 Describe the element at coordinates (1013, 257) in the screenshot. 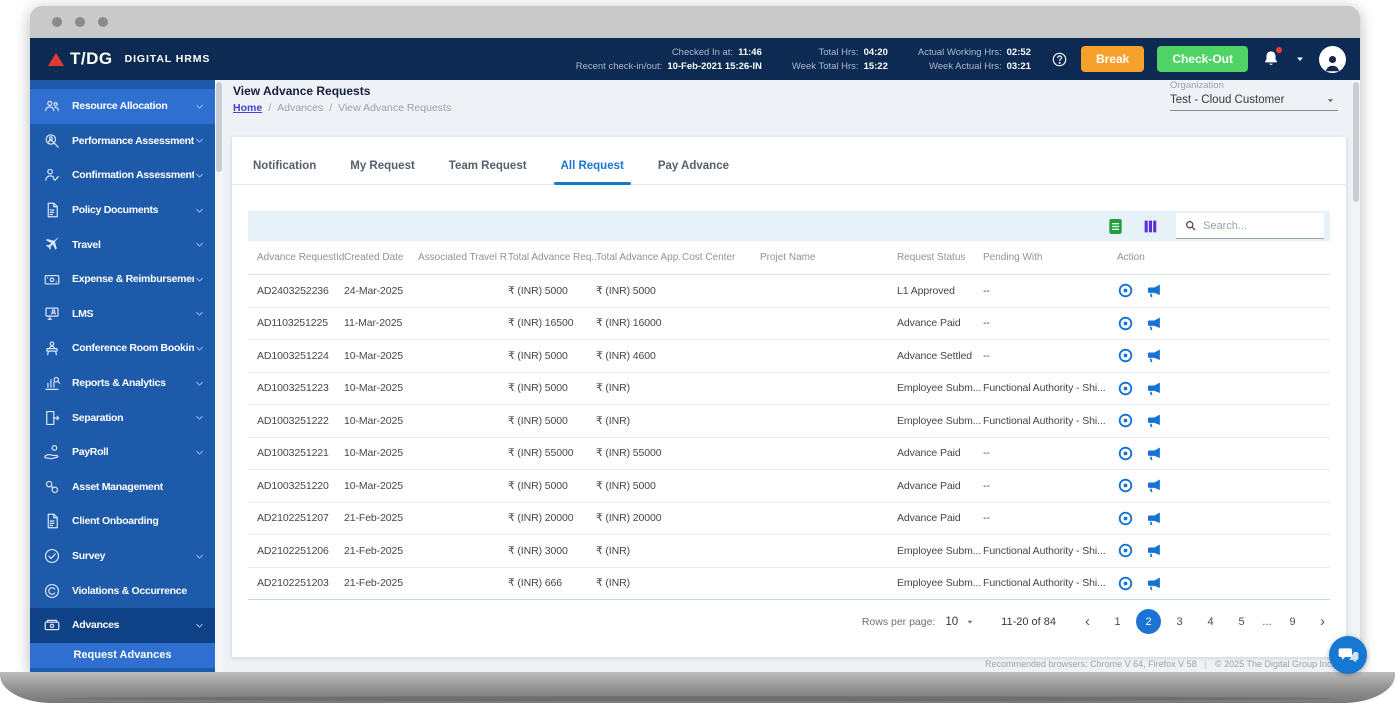

I see `column-header-pending-with: Pending With` at that location.